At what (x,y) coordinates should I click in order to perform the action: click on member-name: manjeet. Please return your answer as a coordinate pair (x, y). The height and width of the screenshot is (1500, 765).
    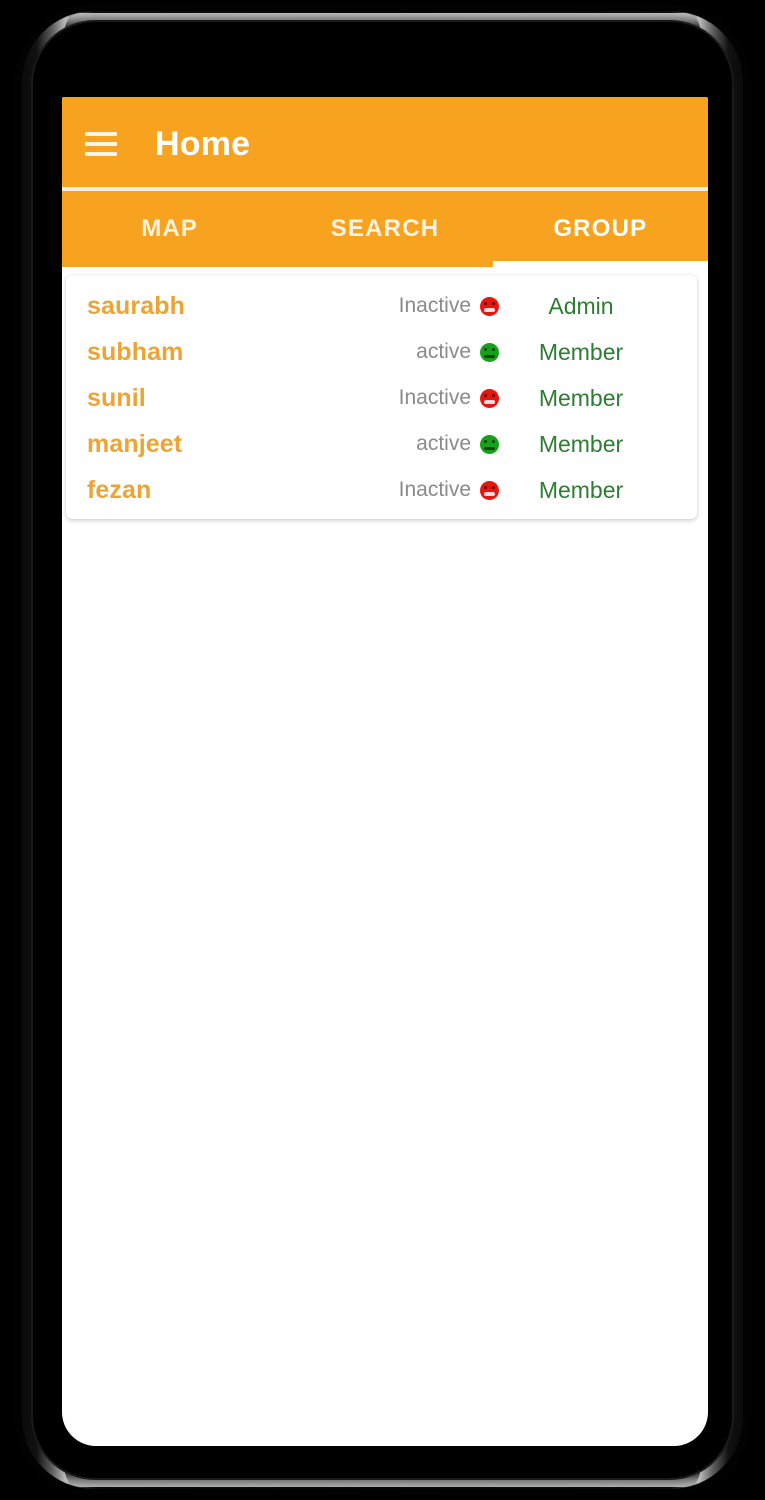
    Looking at the image, I should click on (135, 443).